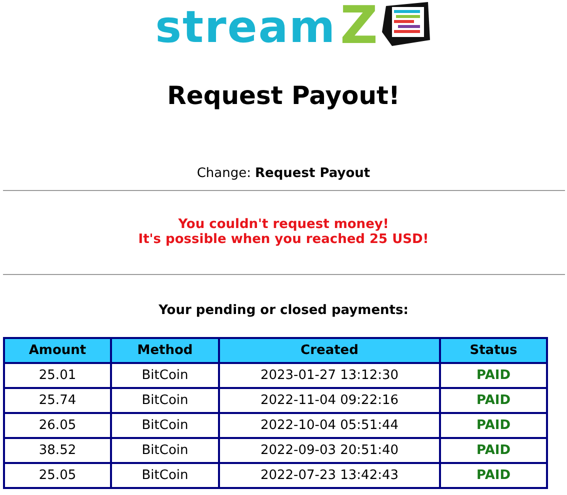 The height and width of the screenshot is (495, 567). What do you see at coordinates (57, 375) in the screenshot?
I see `table-cell: 25.01` at bounding box center [57, 375].